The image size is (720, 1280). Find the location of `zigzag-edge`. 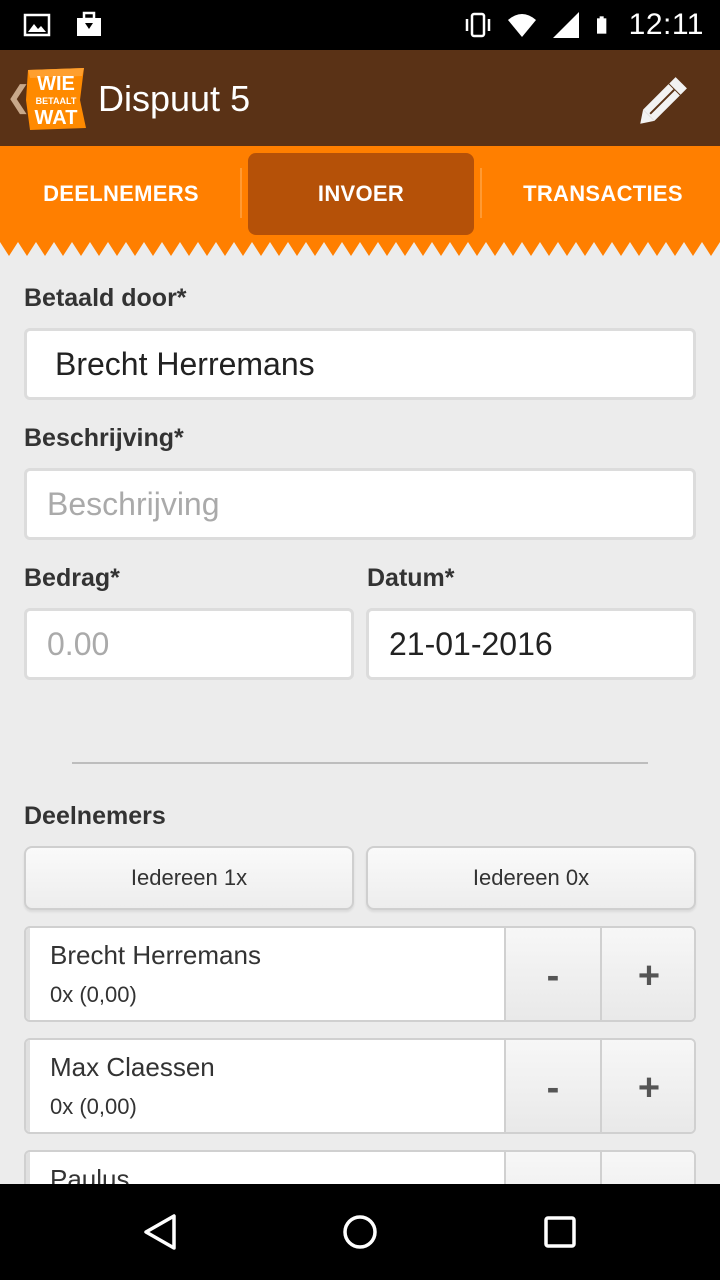

zigzag-edge is located at coordinates (360, 249).